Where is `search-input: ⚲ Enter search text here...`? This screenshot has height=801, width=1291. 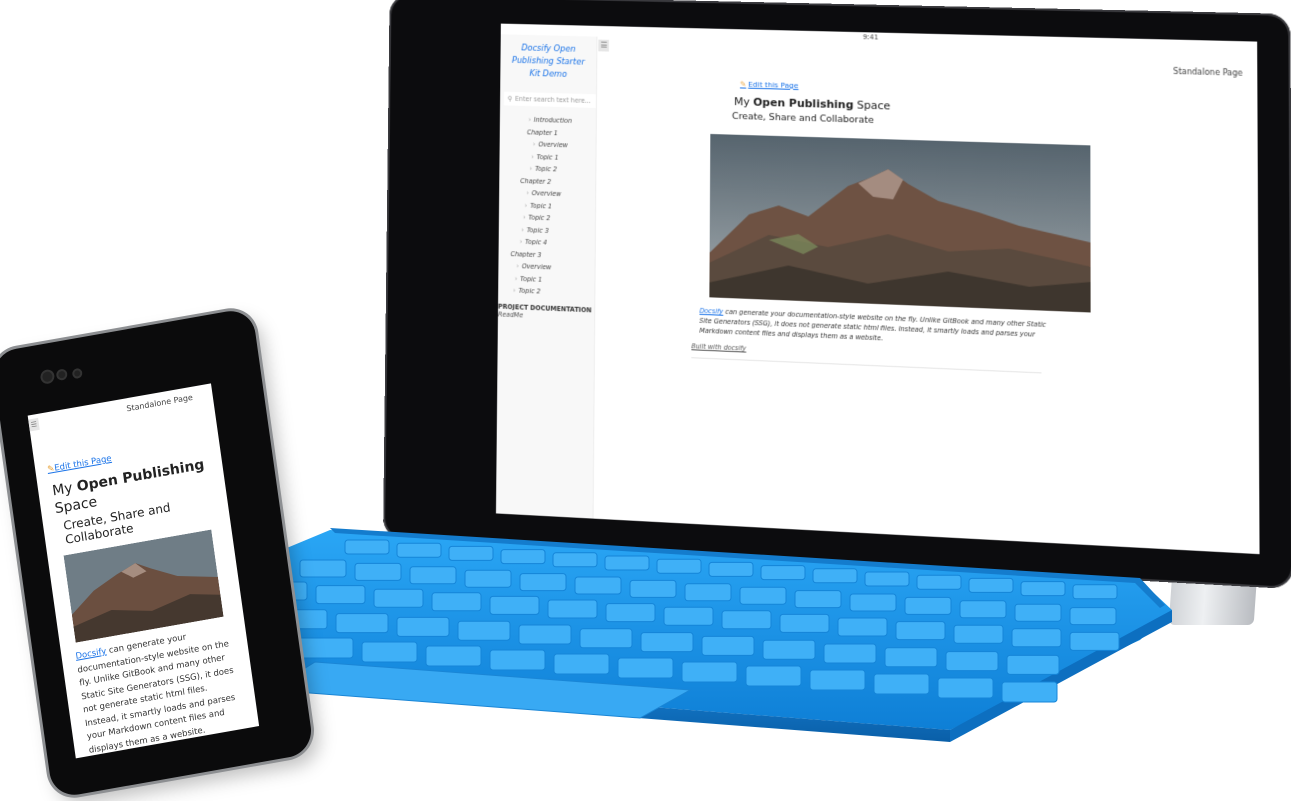
search-input: ⚲ Enter search text here... is located at coordinates (550, 99).